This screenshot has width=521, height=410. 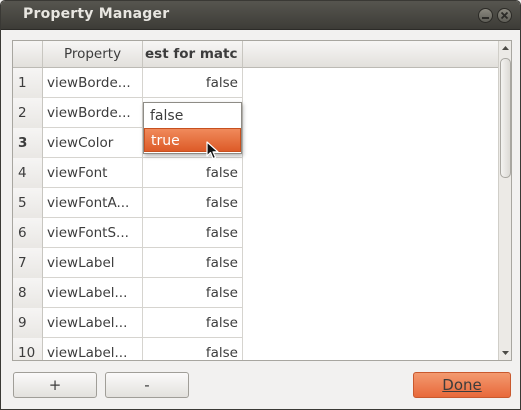 I want to click on row-number: 9, so click(x=28, y=323).